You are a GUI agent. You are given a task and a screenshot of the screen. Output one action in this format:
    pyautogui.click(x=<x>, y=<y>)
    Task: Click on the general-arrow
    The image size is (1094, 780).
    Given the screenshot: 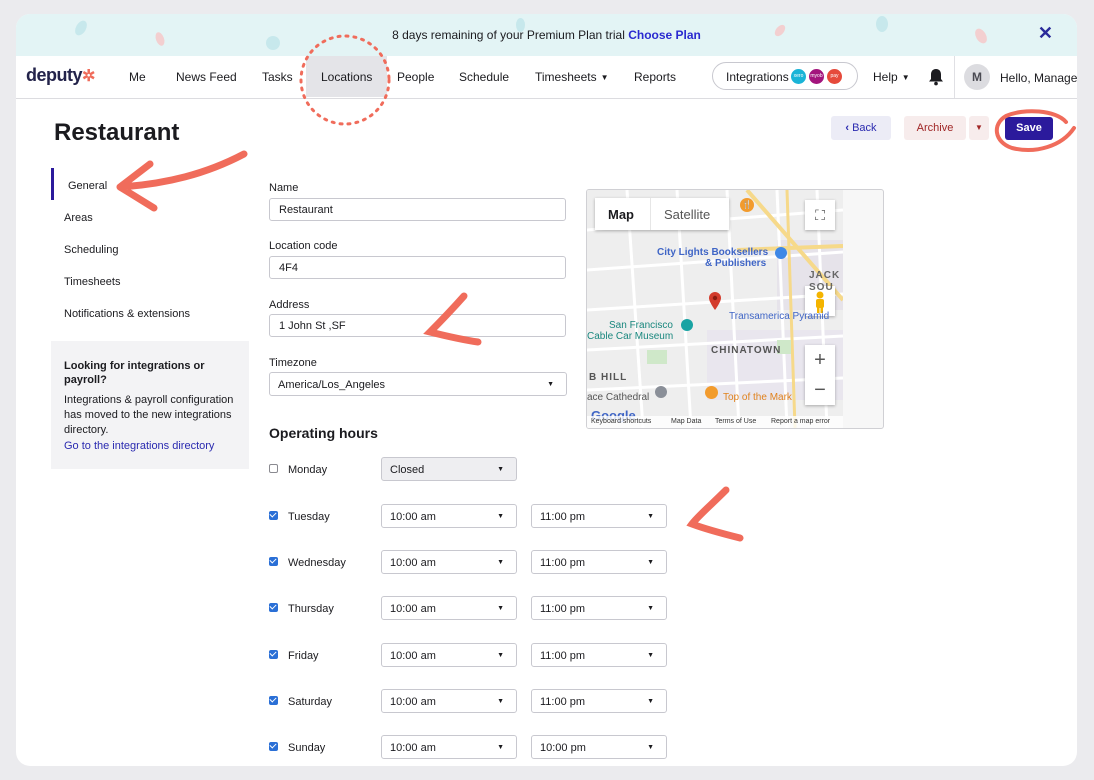 What is the action you would take?
    pyautogui.click(x=182, y=181)
    